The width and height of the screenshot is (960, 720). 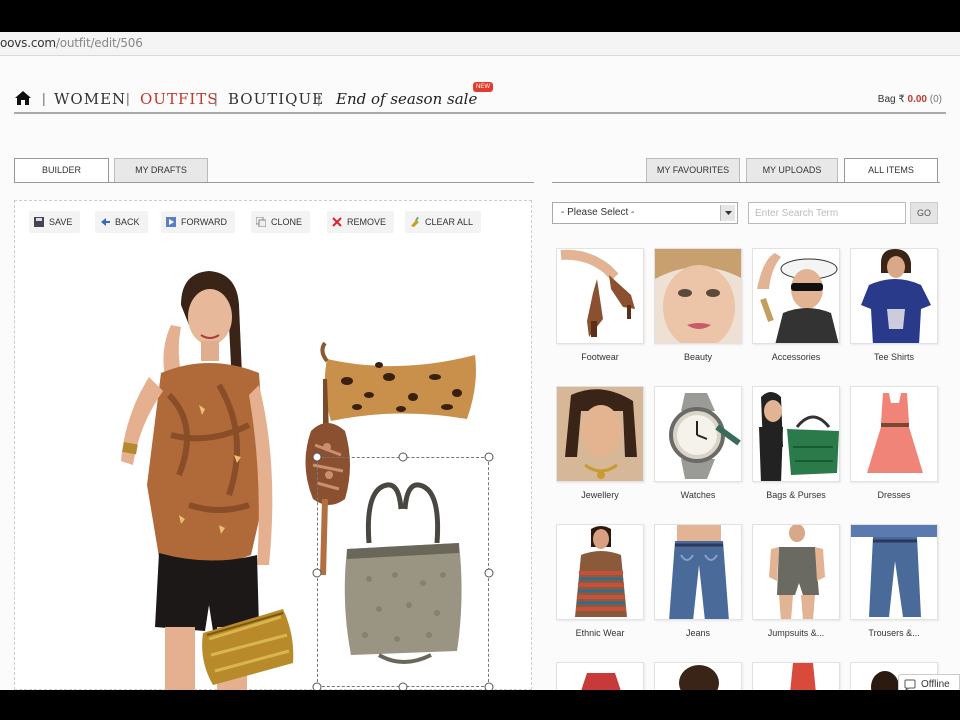 I want to click on category-bags-purses: Bags & Purses, so click(x=796, y=443).